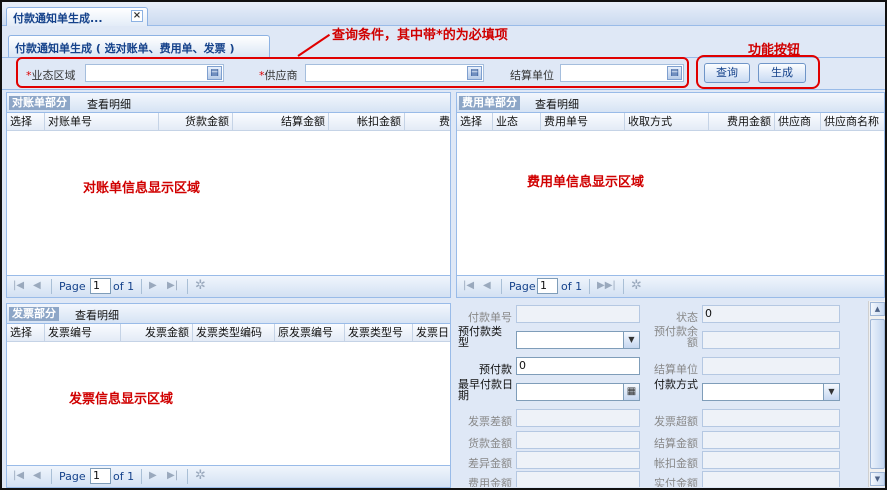 This screenshot has width=887, height=490. What do you see at coordinates (852, 122) in the screenshot?
I see `column-header: 供应商名称` at bounding box center [852, 122].